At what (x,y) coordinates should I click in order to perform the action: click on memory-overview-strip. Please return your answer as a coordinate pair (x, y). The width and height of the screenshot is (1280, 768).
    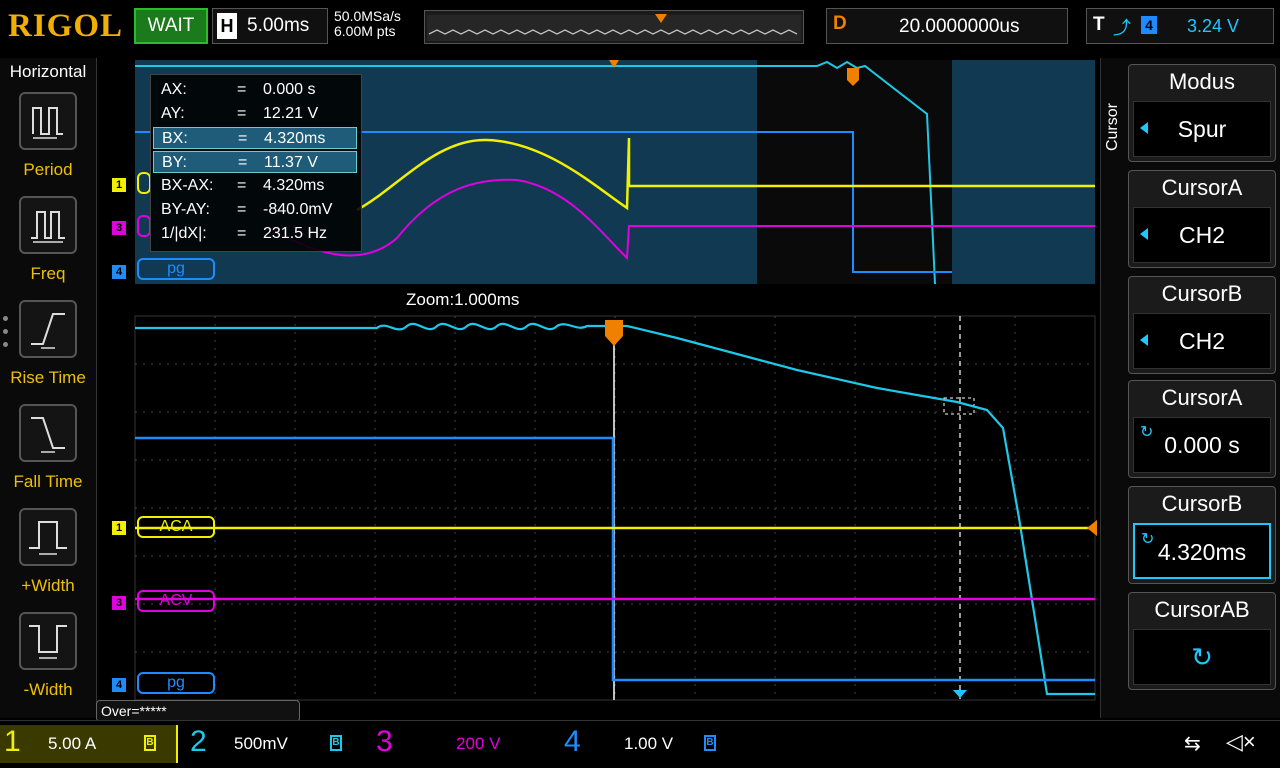
    Looking at the image, I should click on (614, 27).